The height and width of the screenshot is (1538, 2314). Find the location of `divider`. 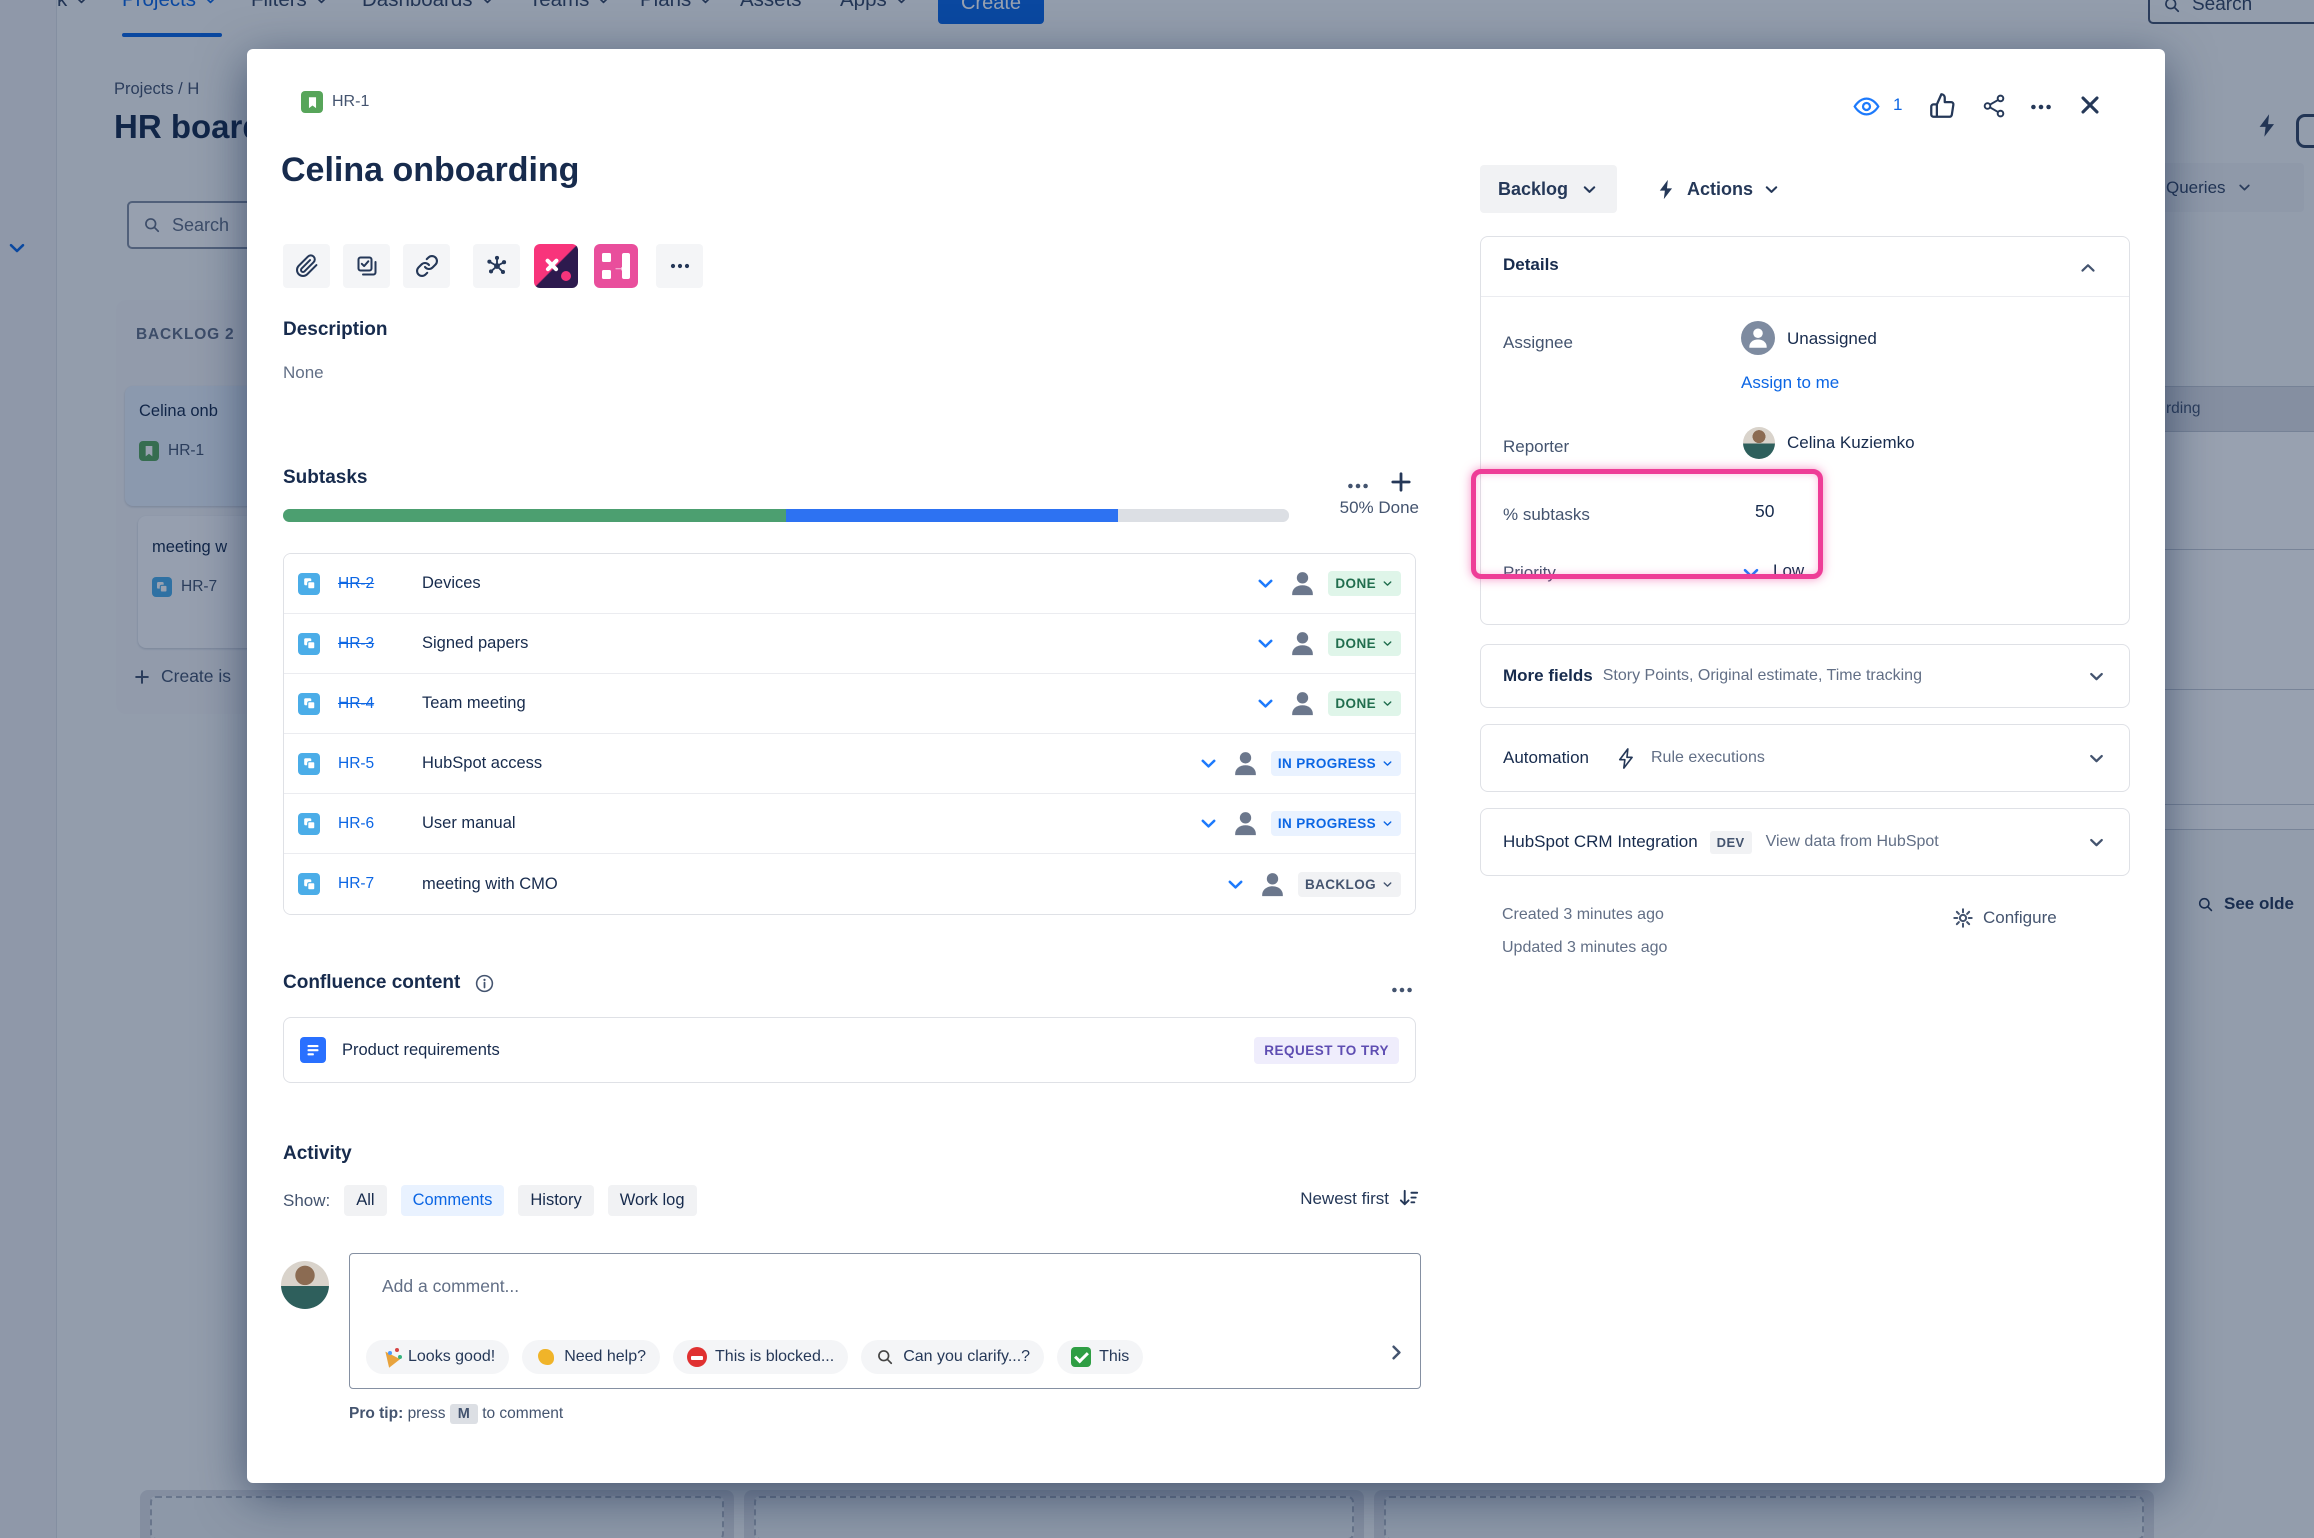

divider is located at coordinates (1805, 296).